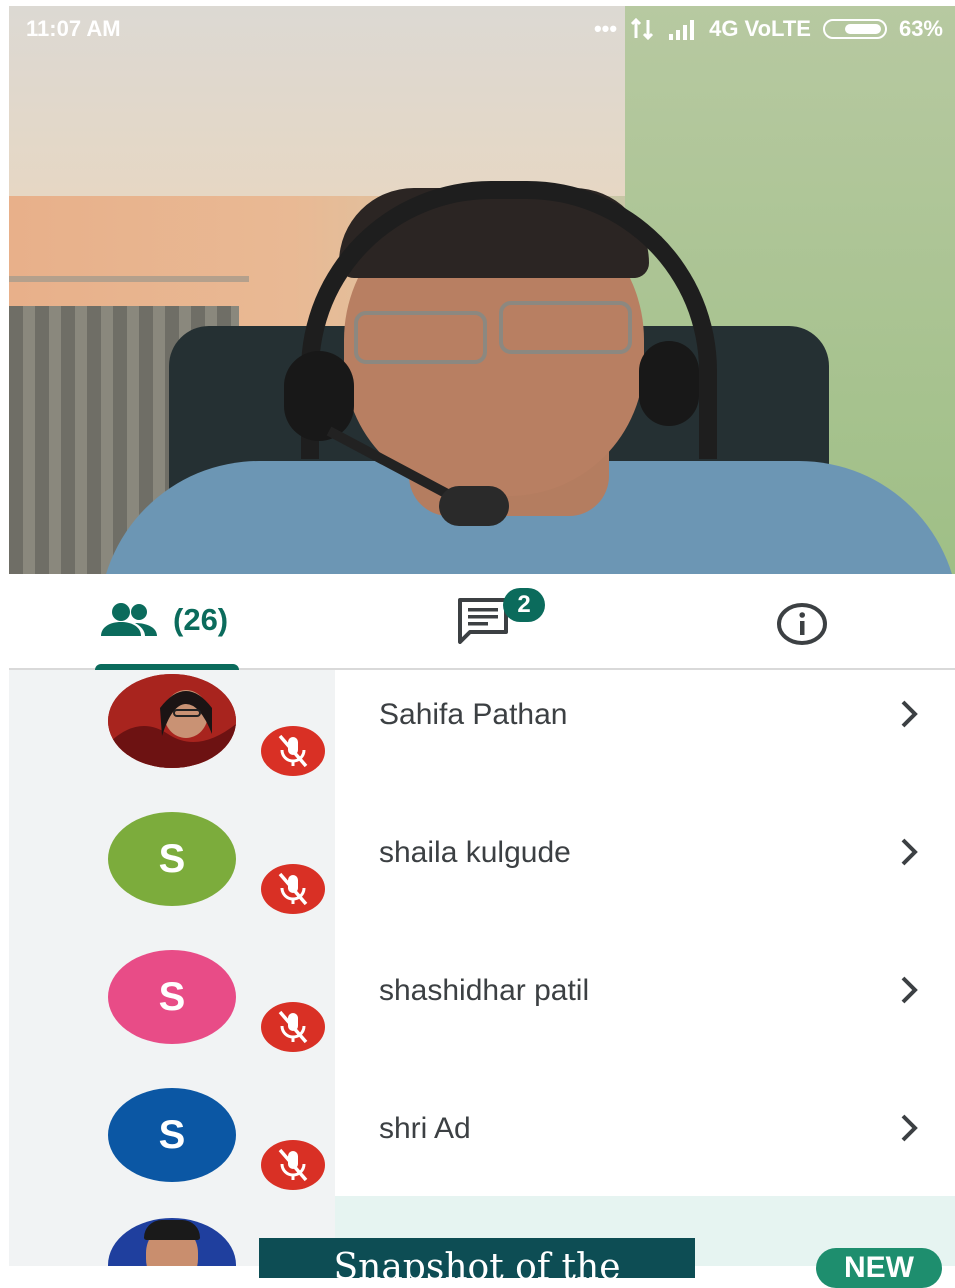 Image resolution: width=955 pixels, height=1288 pixels. What do you see at coordinates (475, 852) in the screenshot?
I see `participant-name: shaila kulgude` at bounding box center [475, 852].